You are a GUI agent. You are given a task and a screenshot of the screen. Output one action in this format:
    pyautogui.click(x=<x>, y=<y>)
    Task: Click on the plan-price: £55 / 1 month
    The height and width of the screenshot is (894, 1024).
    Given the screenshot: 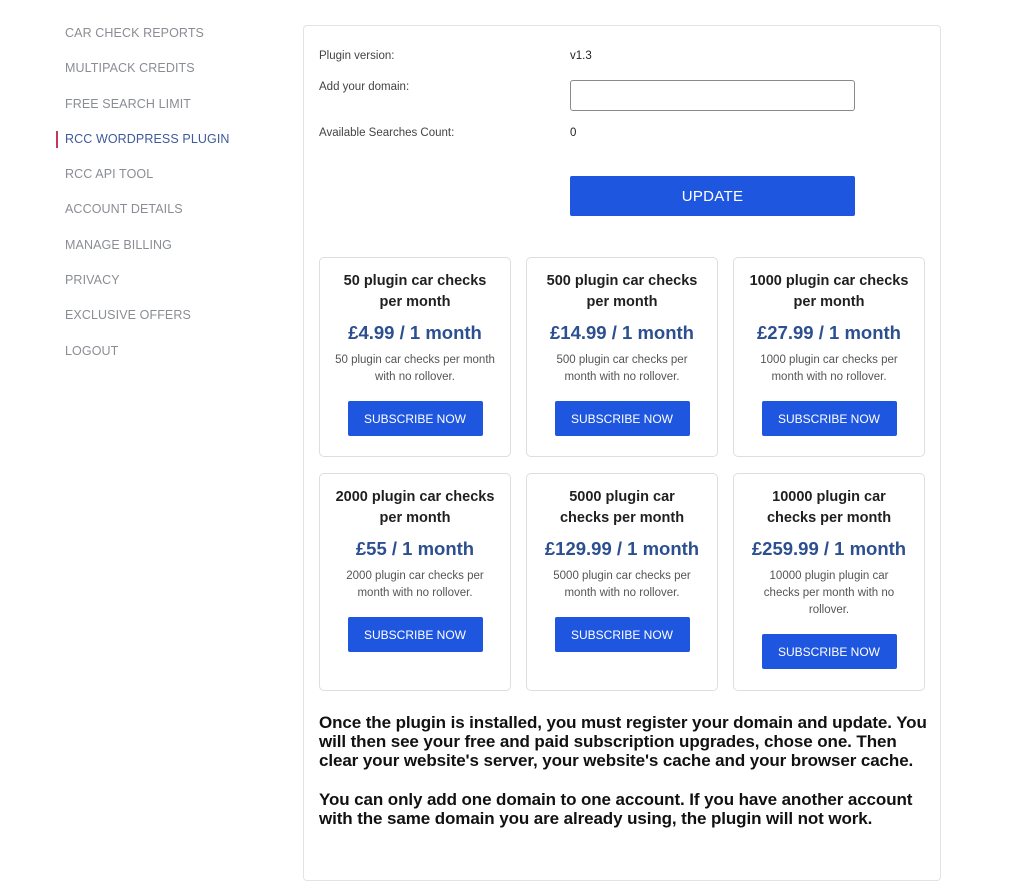 What is the action you would take?
    pyautogui.click(x=415, y=548)
    